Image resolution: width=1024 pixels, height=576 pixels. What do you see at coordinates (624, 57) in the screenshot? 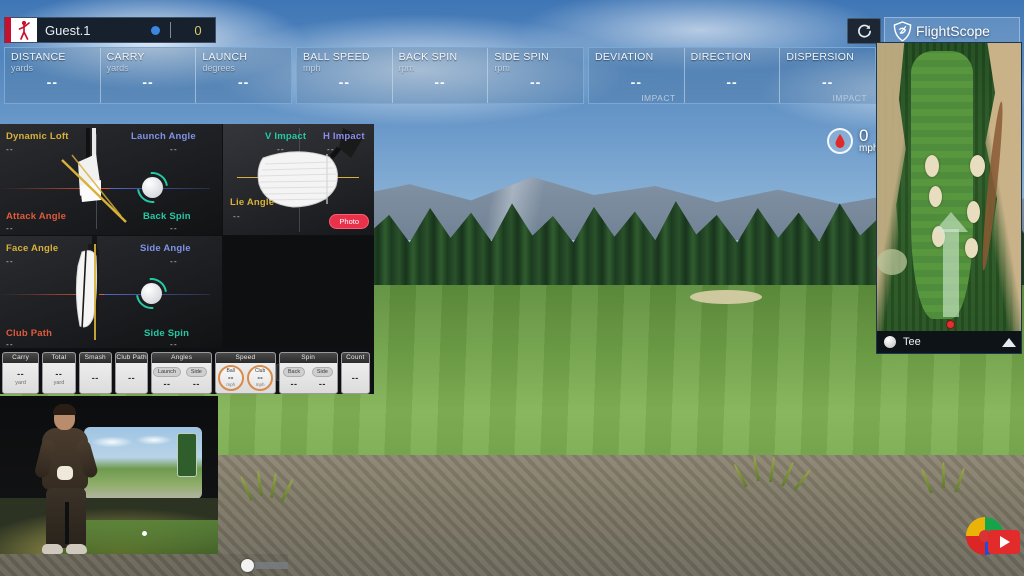
I see `stat-title: DEVIATION` at bounding box center [624, 57].